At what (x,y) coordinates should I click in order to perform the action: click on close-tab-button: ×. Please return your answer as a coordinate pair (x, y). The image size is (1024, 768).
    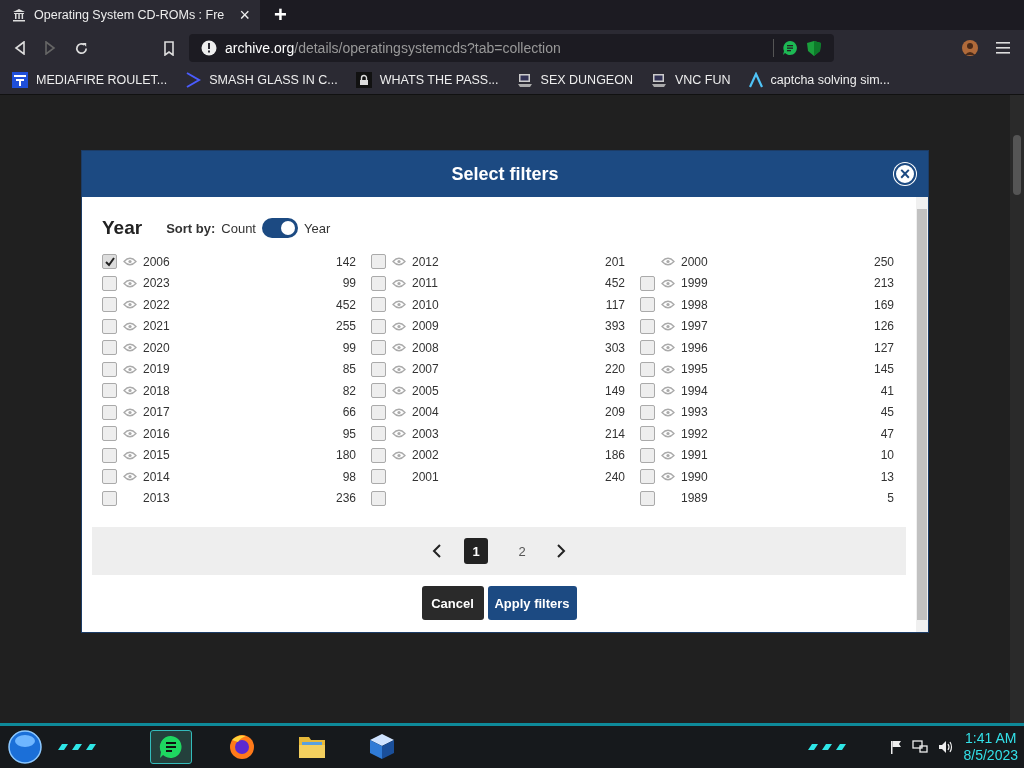
    Looking at the image, I should click on (244, 15).